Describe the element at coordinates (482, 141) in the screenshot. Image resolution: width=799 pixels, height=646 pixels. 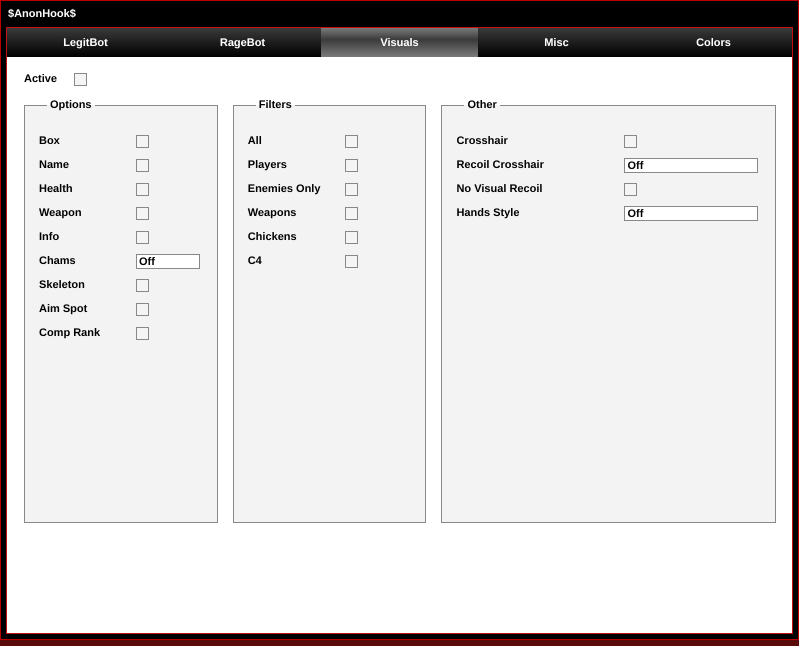
I see `option-label: Crosshair` at that location.